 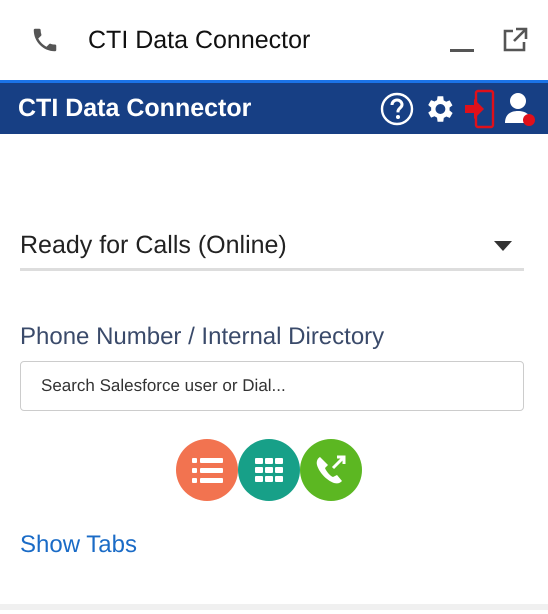 I want to click on dialpad-button, so click(x=269, y=470).